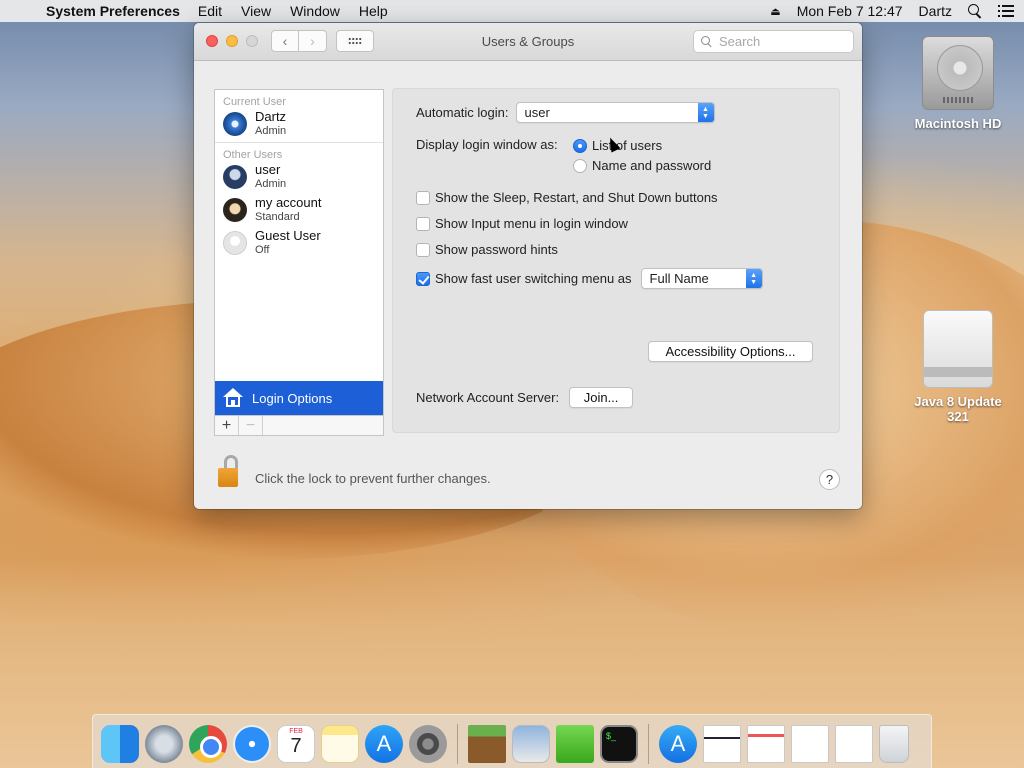  Describe the element at coordinates (678, 744) in the screenshot. I see `applications-folder-icon: A` at that location.